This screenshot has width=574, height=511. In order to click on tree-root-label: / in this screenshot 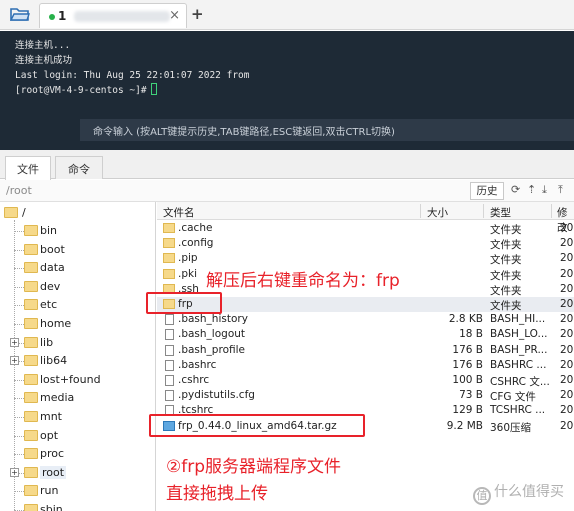, I will do `click(24, 212)`.